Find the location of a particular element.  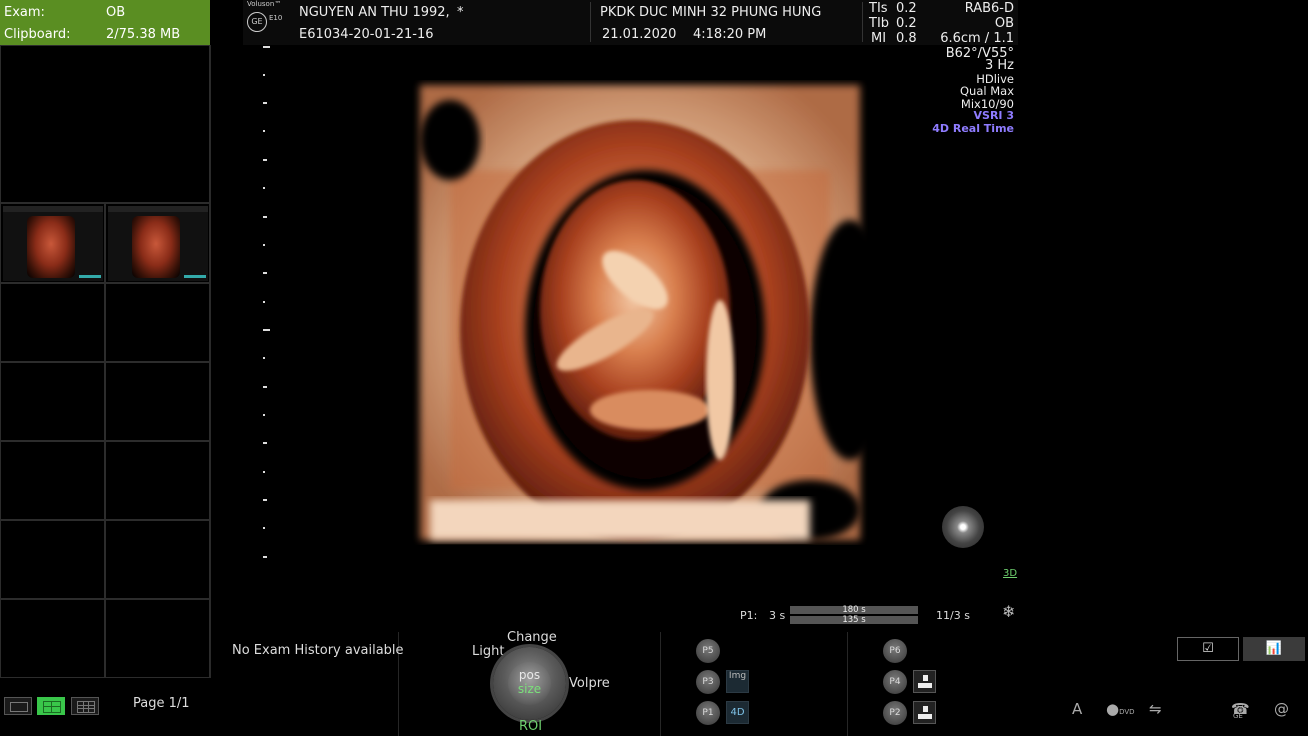

thumbnail-image is located at coordinates (156, 247).